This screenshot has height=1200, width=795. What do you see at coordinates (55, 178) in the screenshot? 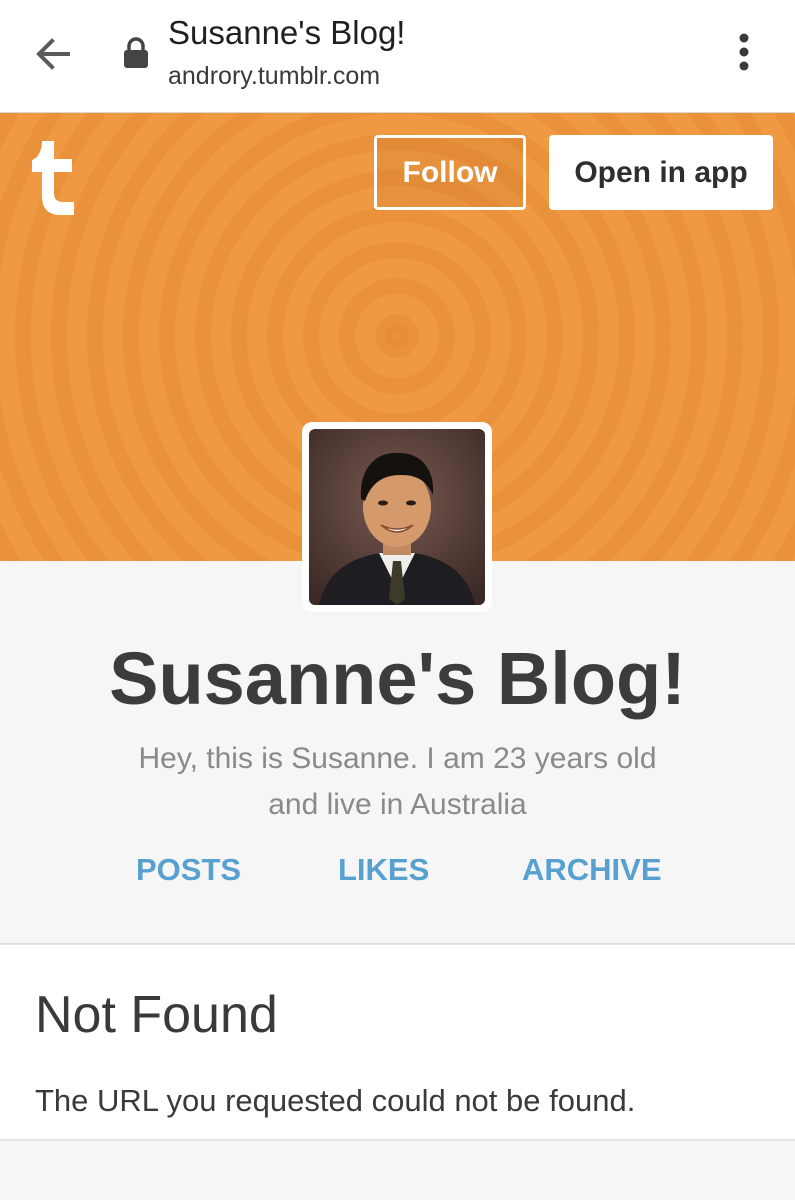
I see `tumblr-logo-icon` at bounding box center [55, 178].